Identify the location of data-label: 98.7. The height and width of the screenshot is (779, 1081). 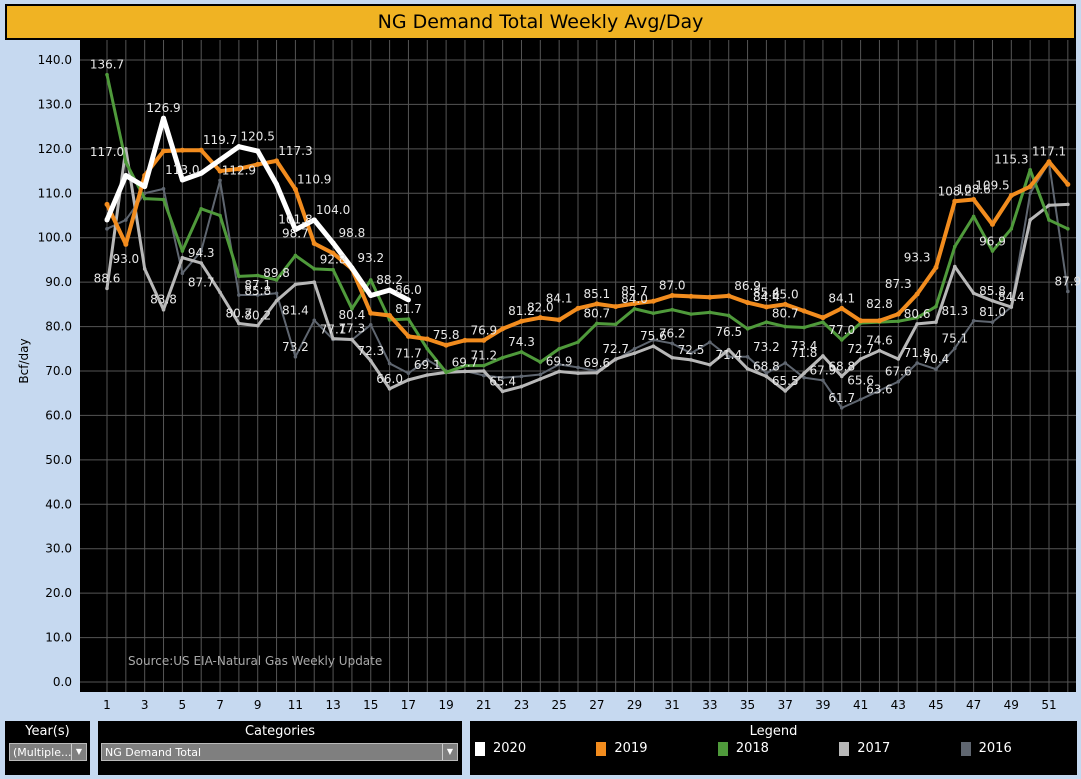
(295, 233).